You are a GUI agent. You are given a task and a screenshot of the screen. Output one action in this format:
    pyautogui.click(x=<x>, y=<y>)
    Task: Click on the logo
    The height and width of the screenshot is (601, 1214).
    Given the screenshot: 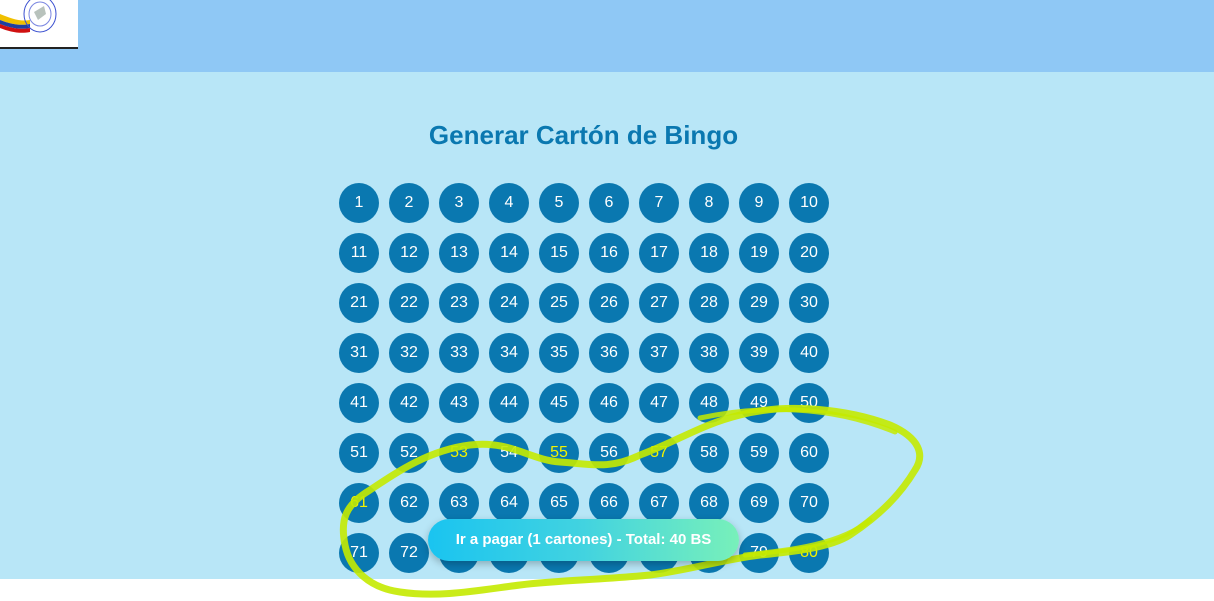 What is the action you would take?
    pyautogui.click(x=39, y=24)
    